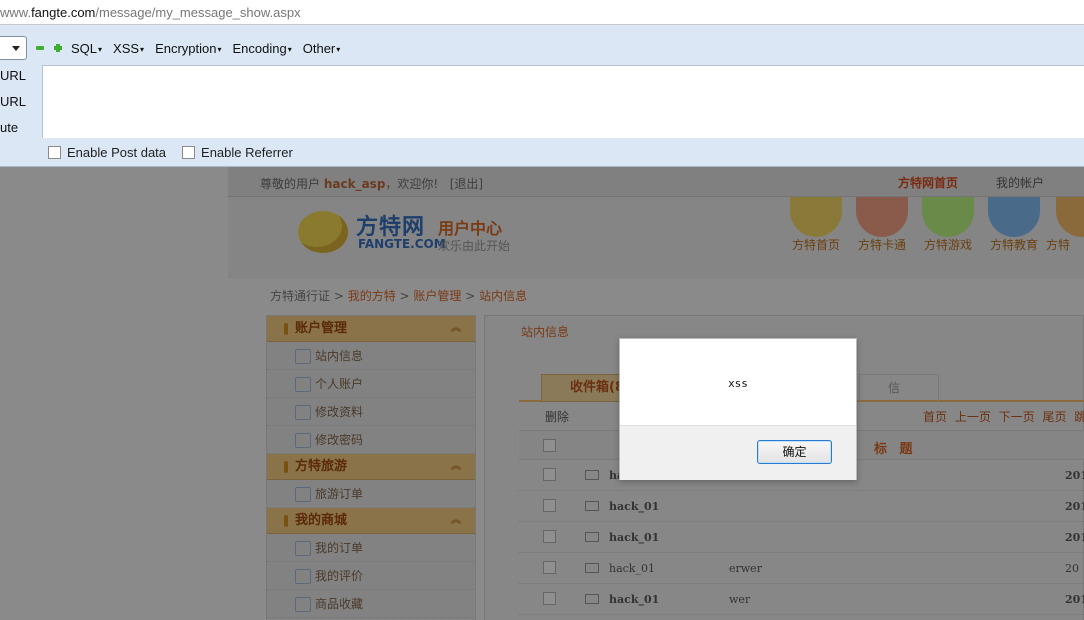  Describe the element at coordinates (549, 445) in the screenshot. I see `select-all-checkbox` at that location.